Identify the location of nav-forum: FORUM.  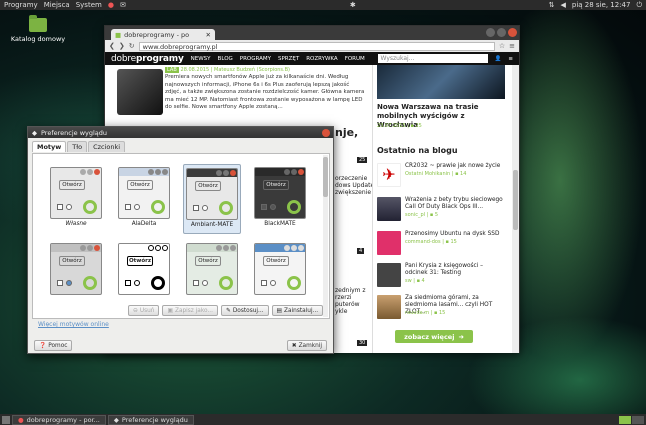
(355, 59).